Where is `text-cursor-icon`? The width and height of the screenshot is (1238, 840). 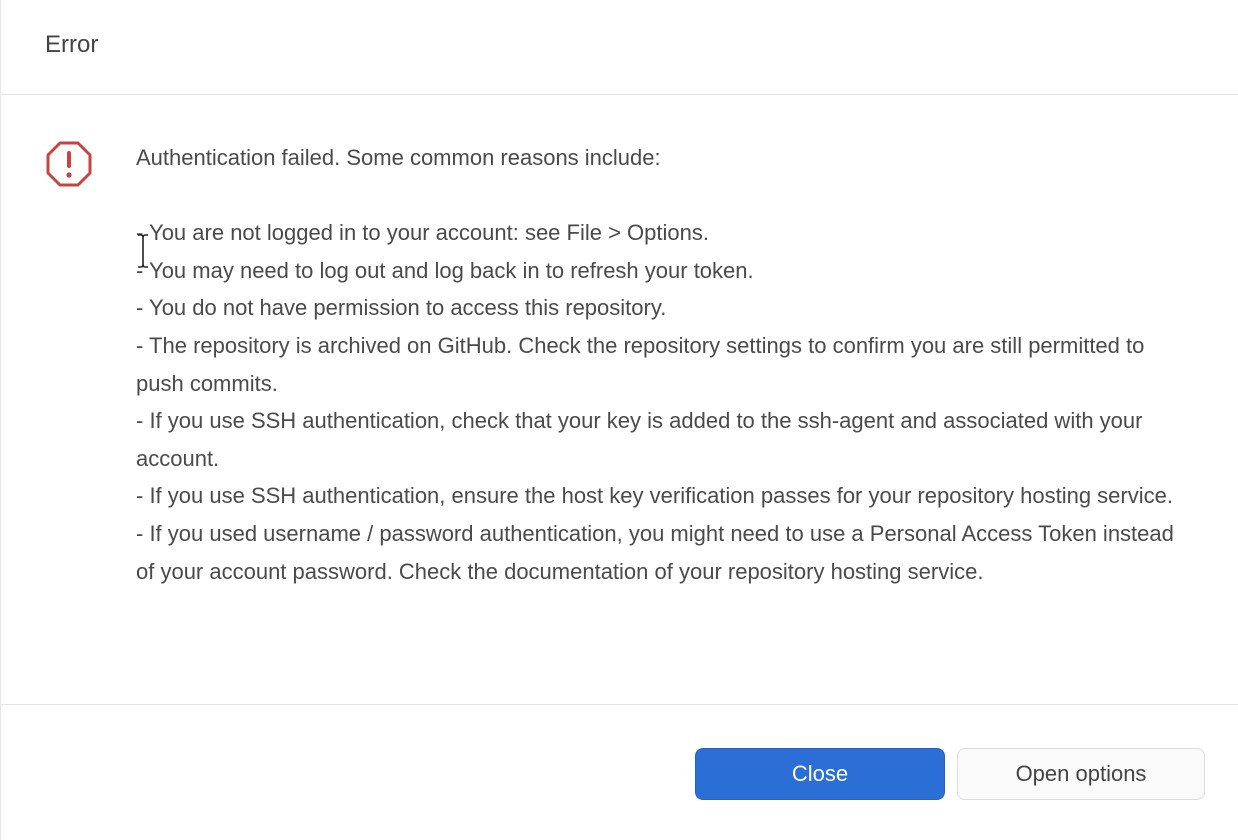
text-cursor-icon is located at coordinates (143, 251).